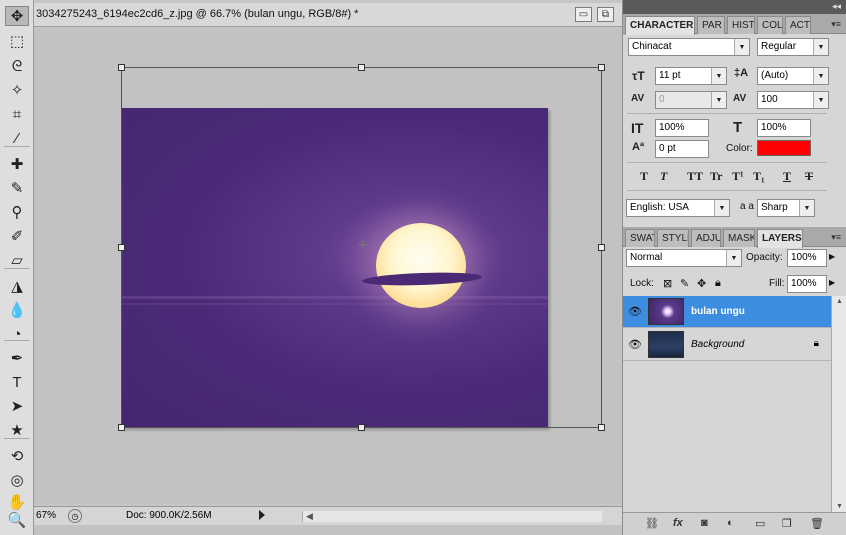 The height and width of the screenshot is (535, 846). What do you see at coordinates (17, 480) in the screenshot?
I see `3d-orbit-tool-icon: ◎` at bounding box center [17, 480].